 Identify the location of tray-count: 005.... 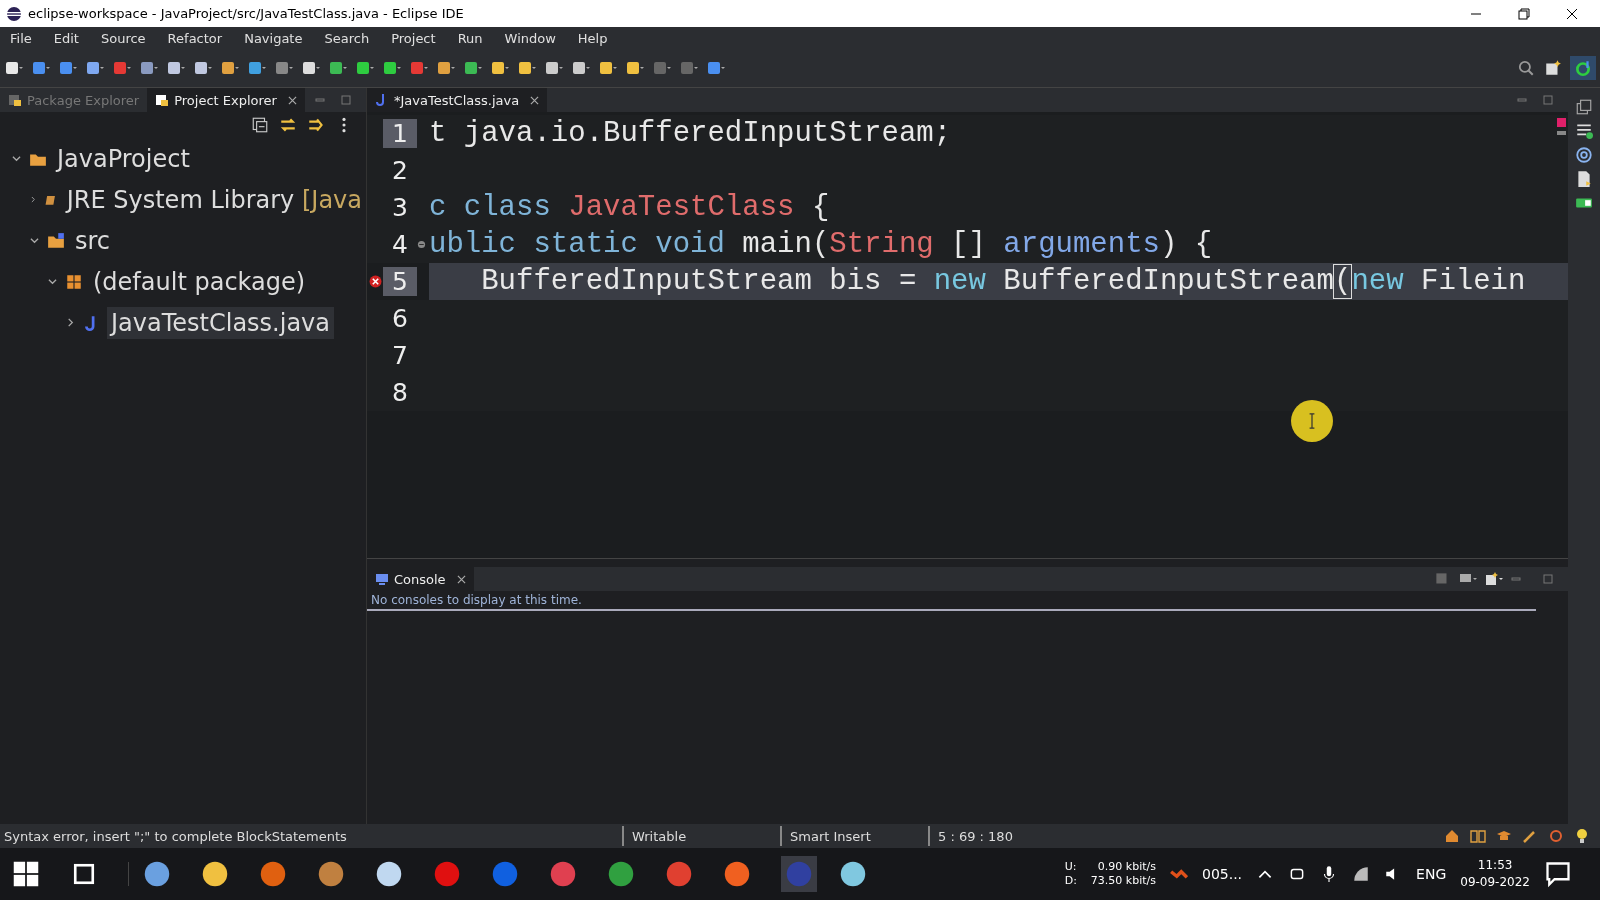
(1222, 874).